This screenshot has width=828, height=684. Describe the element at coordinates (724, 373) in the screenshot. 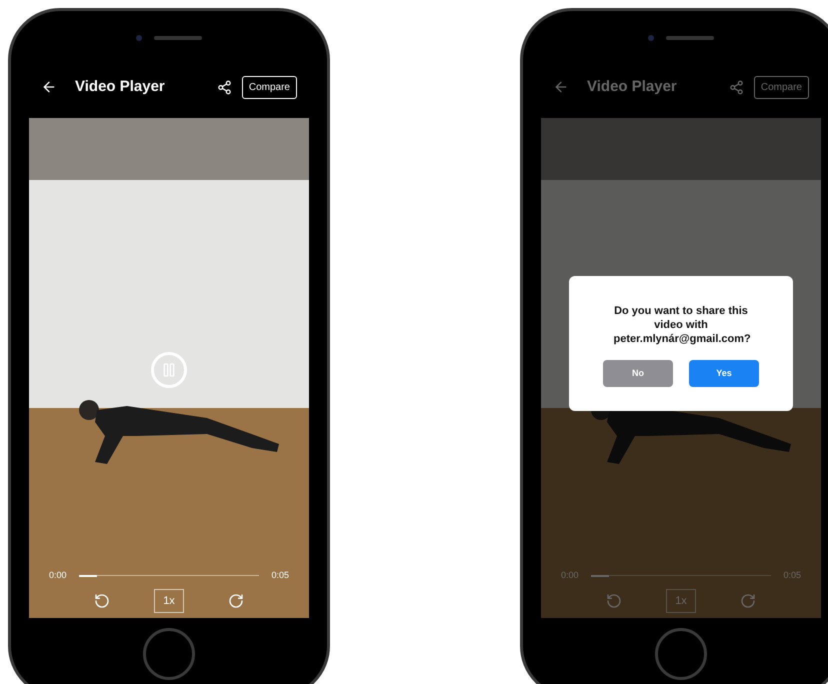

I see `dialog-button: Yes` at that location.